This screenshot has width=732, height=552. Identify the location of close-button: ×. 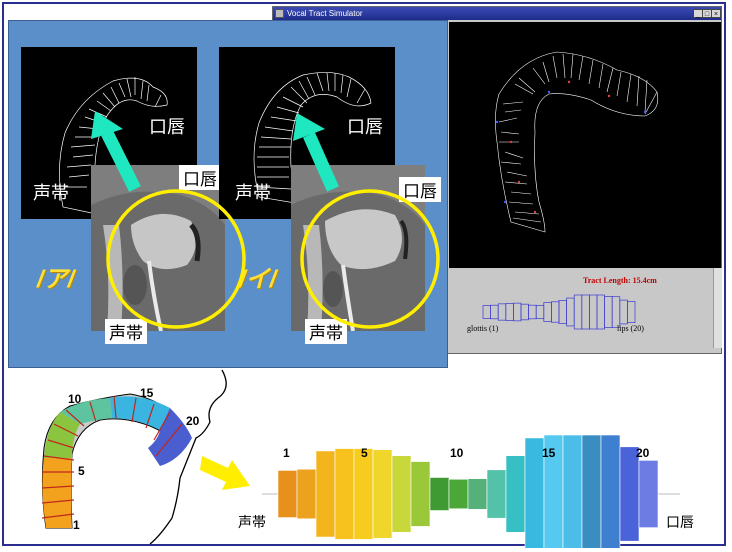
(716, 13).